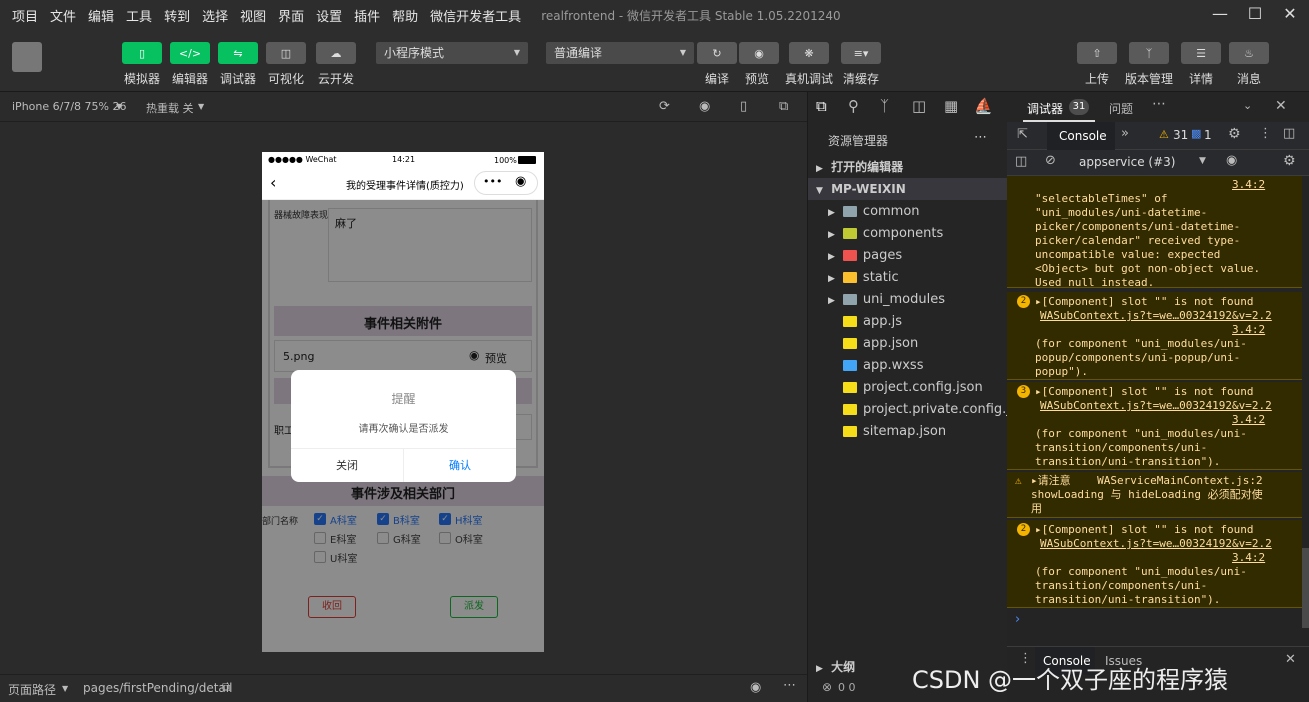 The image size is (1309, 702). Describe the element at coordinates (25, 15) in the screenshot. I see `menu-item: 项目` at that location.